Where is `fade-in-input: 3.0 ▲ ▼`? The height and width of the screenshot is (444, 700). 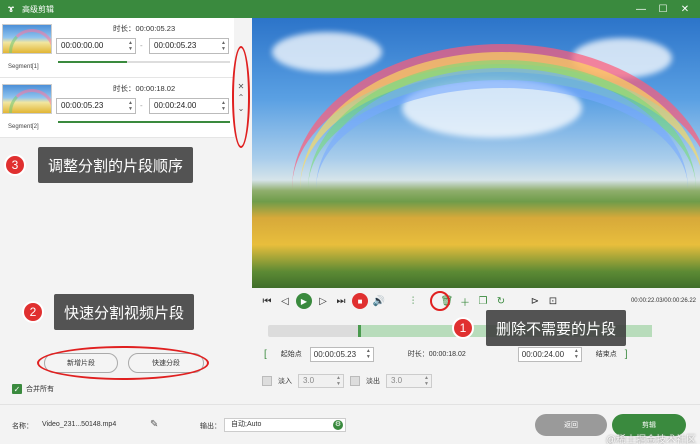 fade-in-input: 3.0 ▲ ▼ is located at coordinates (321, 381).